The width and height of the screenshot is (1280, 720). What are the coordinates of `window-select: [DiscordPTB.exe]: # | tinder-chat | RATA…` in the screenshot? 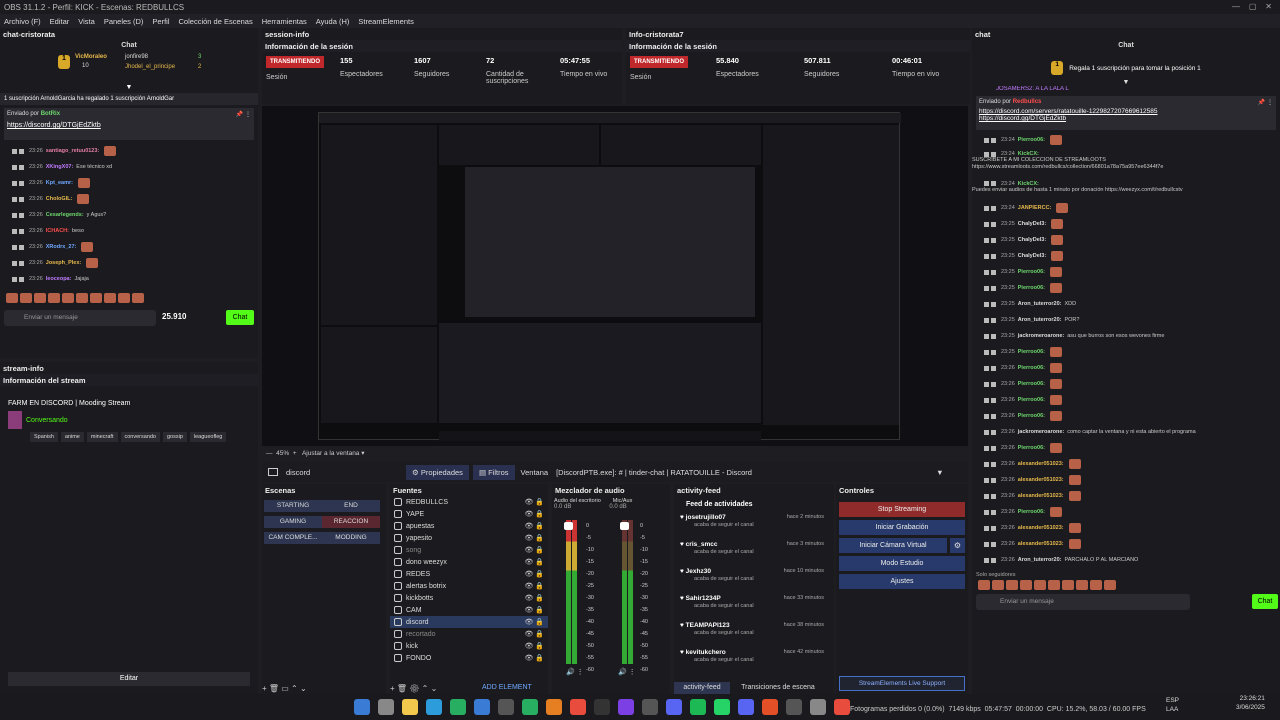 It's located at (746, 472).